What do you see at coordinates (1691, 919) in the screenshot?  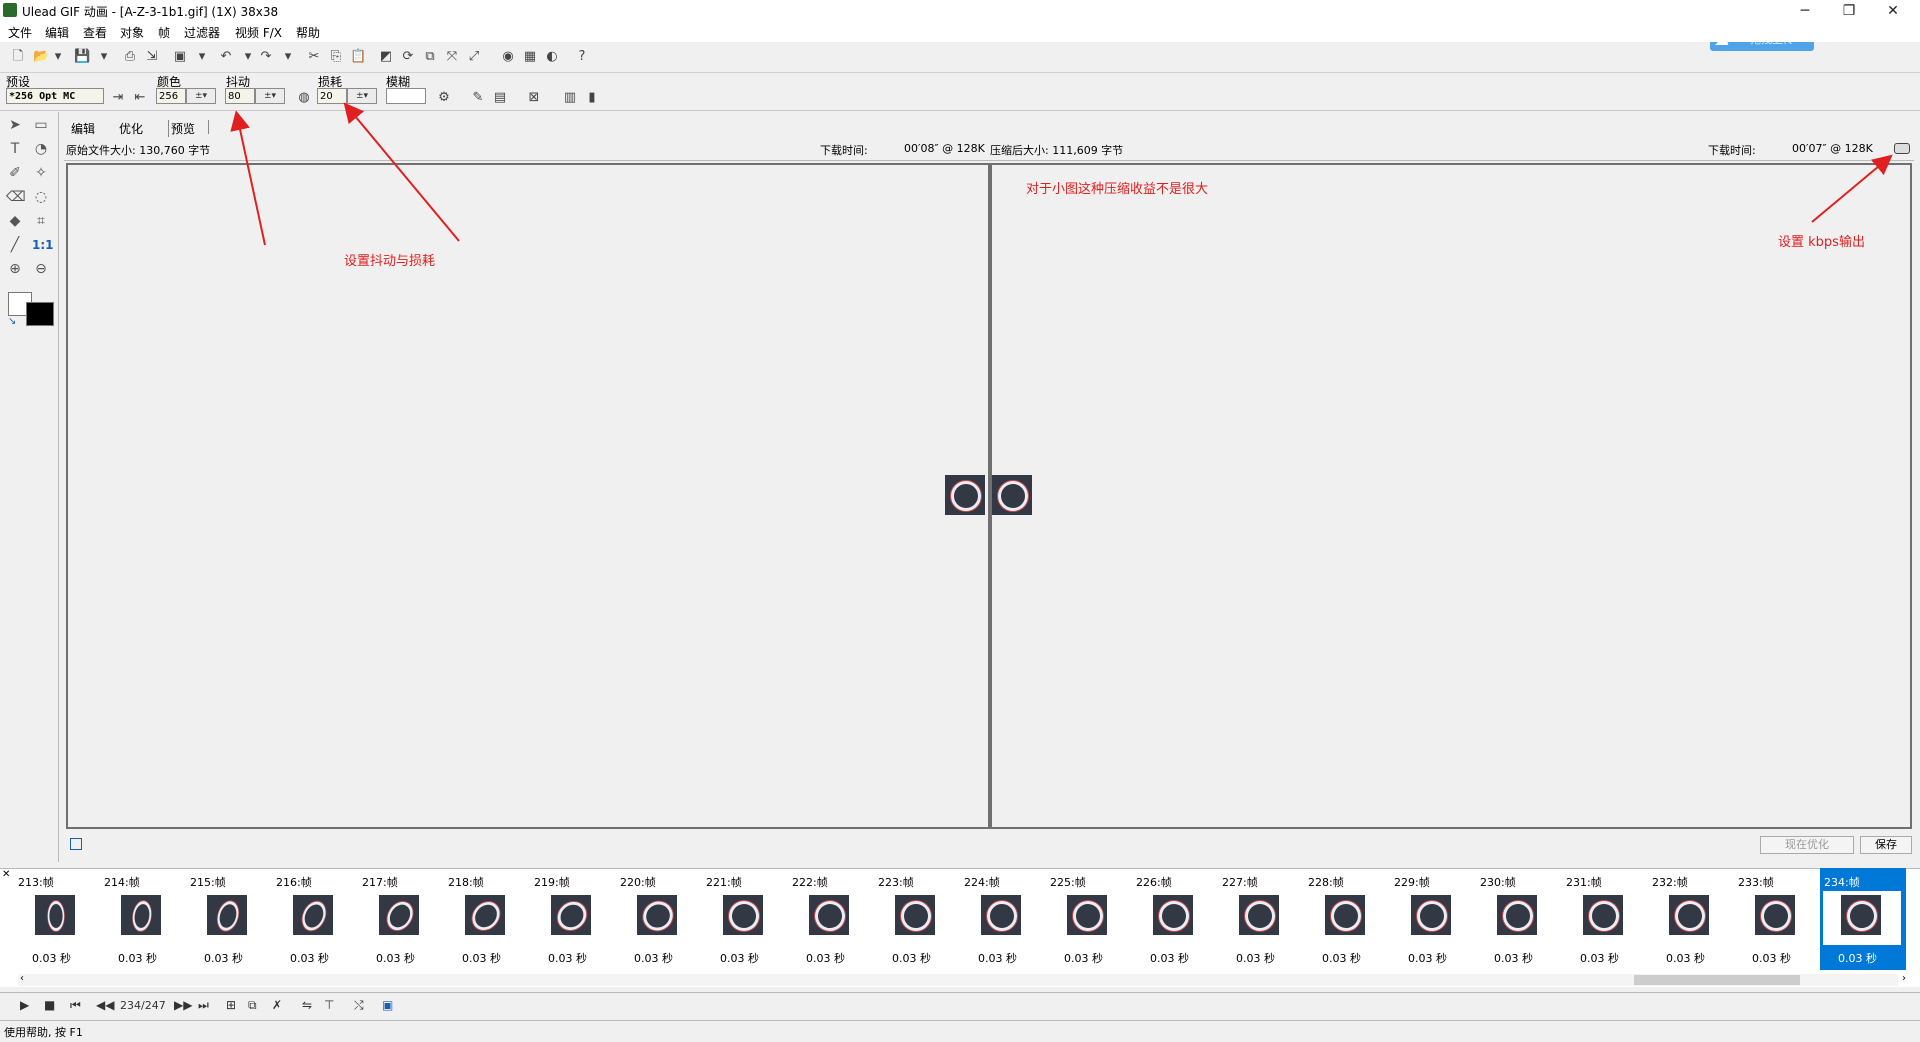 I see `frame-thumbnail: 232:帧 0.03 秒` at bounding box center [1691, 919].